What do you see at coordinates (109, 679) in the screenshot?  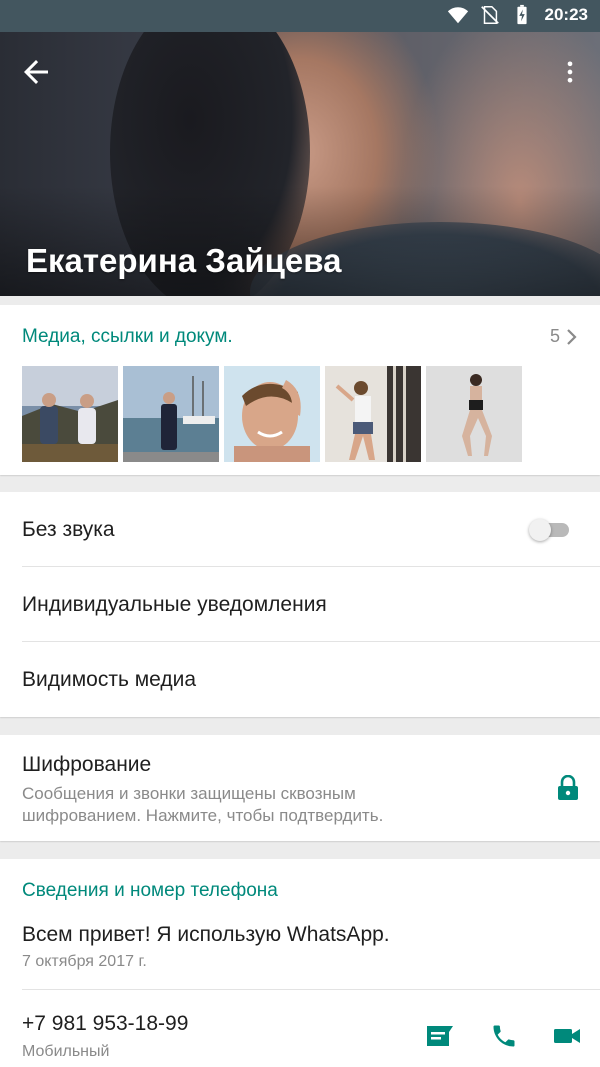 I see `media-visibility-label: Видимость медиа` at bounding box center [109, 679].